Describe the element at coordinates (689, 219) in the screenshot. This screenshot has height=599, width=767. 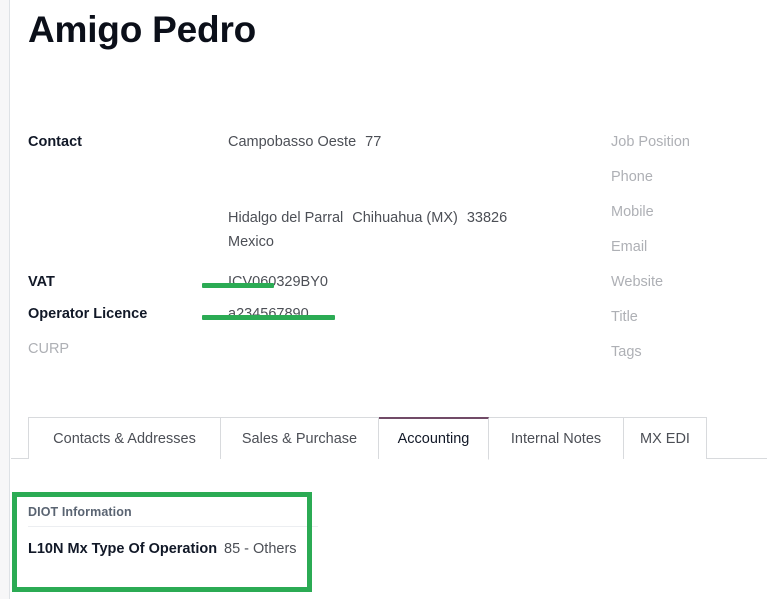
I see `field-mobile: Mobile` at that location.